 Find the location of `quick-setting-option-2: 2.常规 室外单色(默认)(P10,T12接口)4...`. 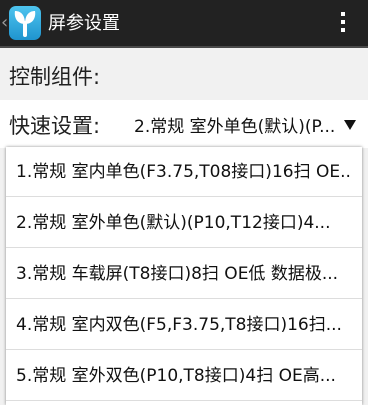

quick-setting-option-2: 2.常规 室外单色(默认)(P10,T12接口)4... is located at coordinates (184, 223).